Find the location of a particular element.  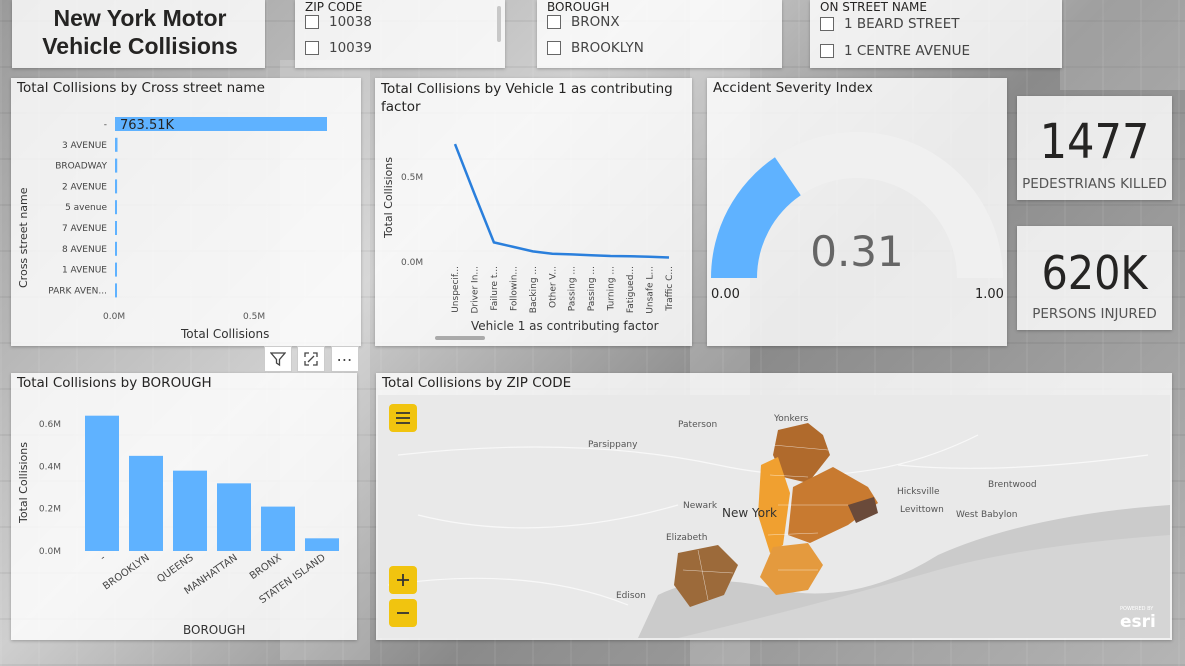

y-tick-label: - is located at coordinates (105, 125).